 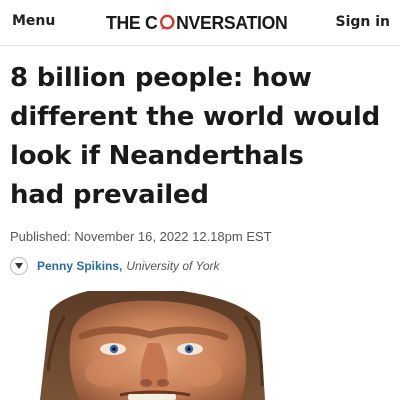 I want to click on author-byline: Penny Spikins, University of York, so click(x=115, y=266).